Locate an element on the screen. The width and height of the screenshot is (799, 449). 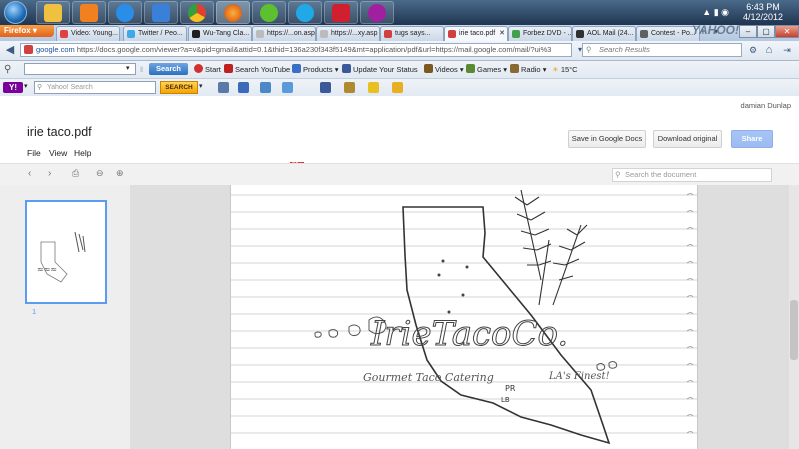
toolbar-start: Start is located at coordinates (207, 69).